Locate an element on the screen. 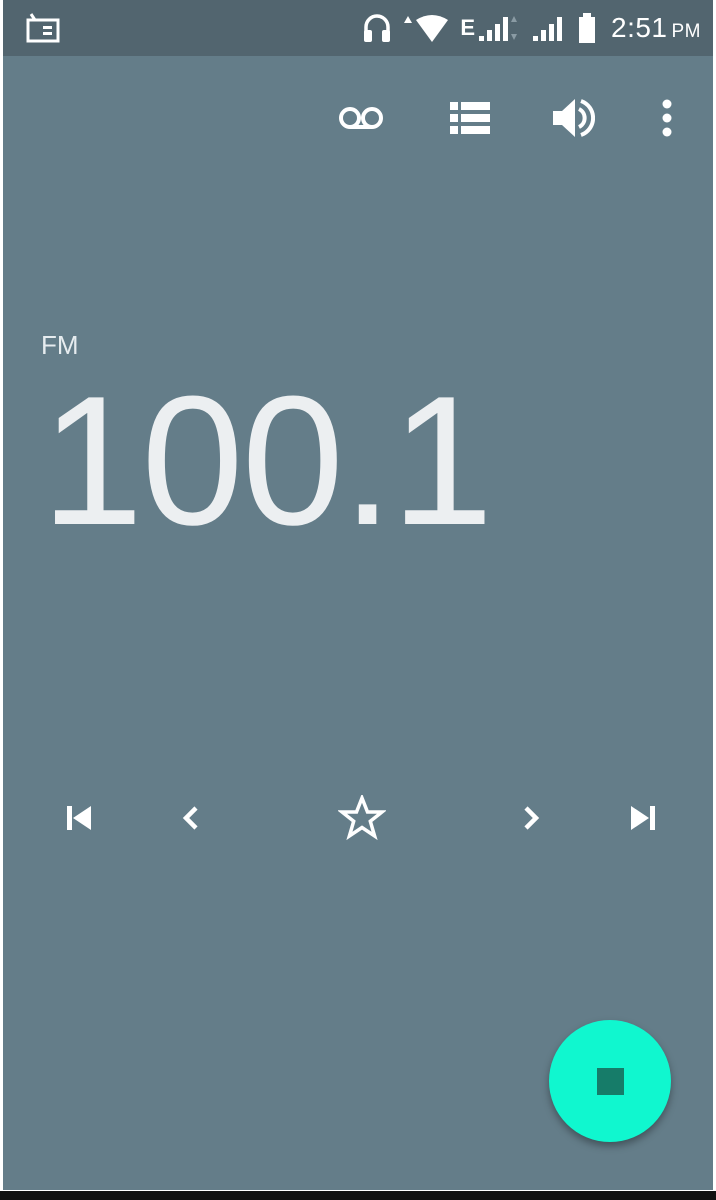  favorite-button is located at coordinates (362, 818).